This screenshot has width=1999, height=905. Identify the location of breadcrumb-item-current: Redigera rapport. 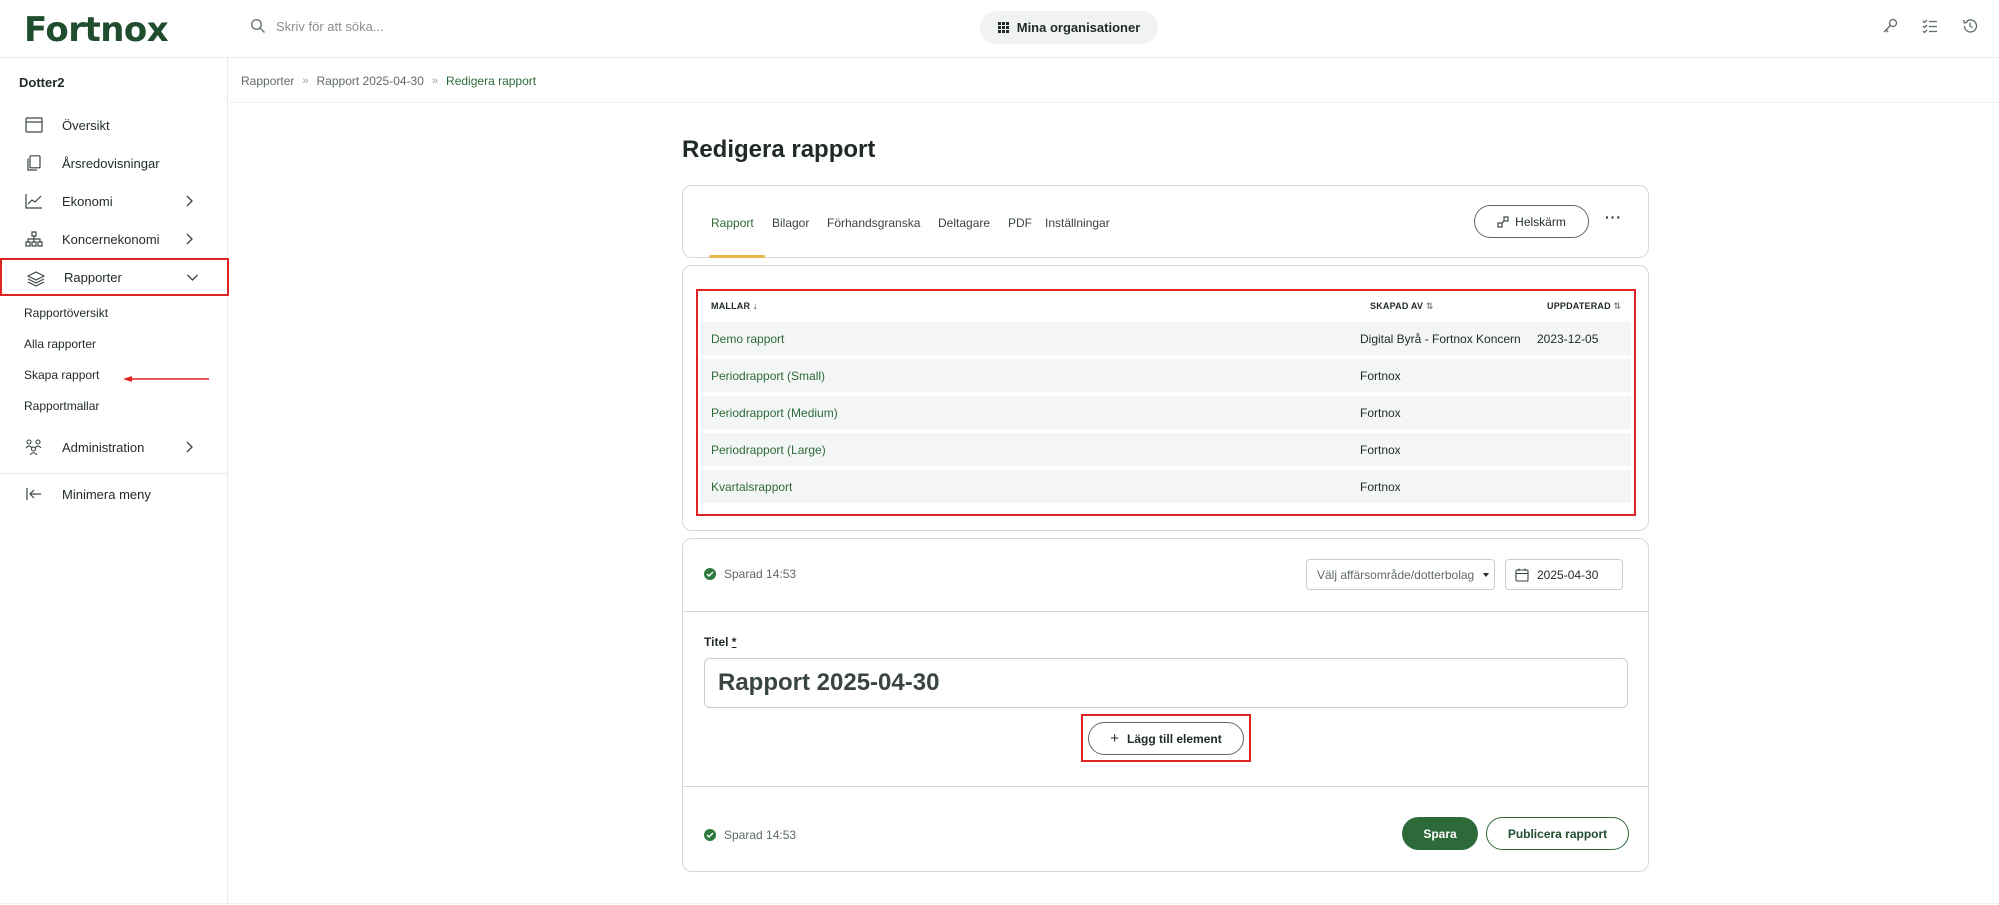
(491, 81).